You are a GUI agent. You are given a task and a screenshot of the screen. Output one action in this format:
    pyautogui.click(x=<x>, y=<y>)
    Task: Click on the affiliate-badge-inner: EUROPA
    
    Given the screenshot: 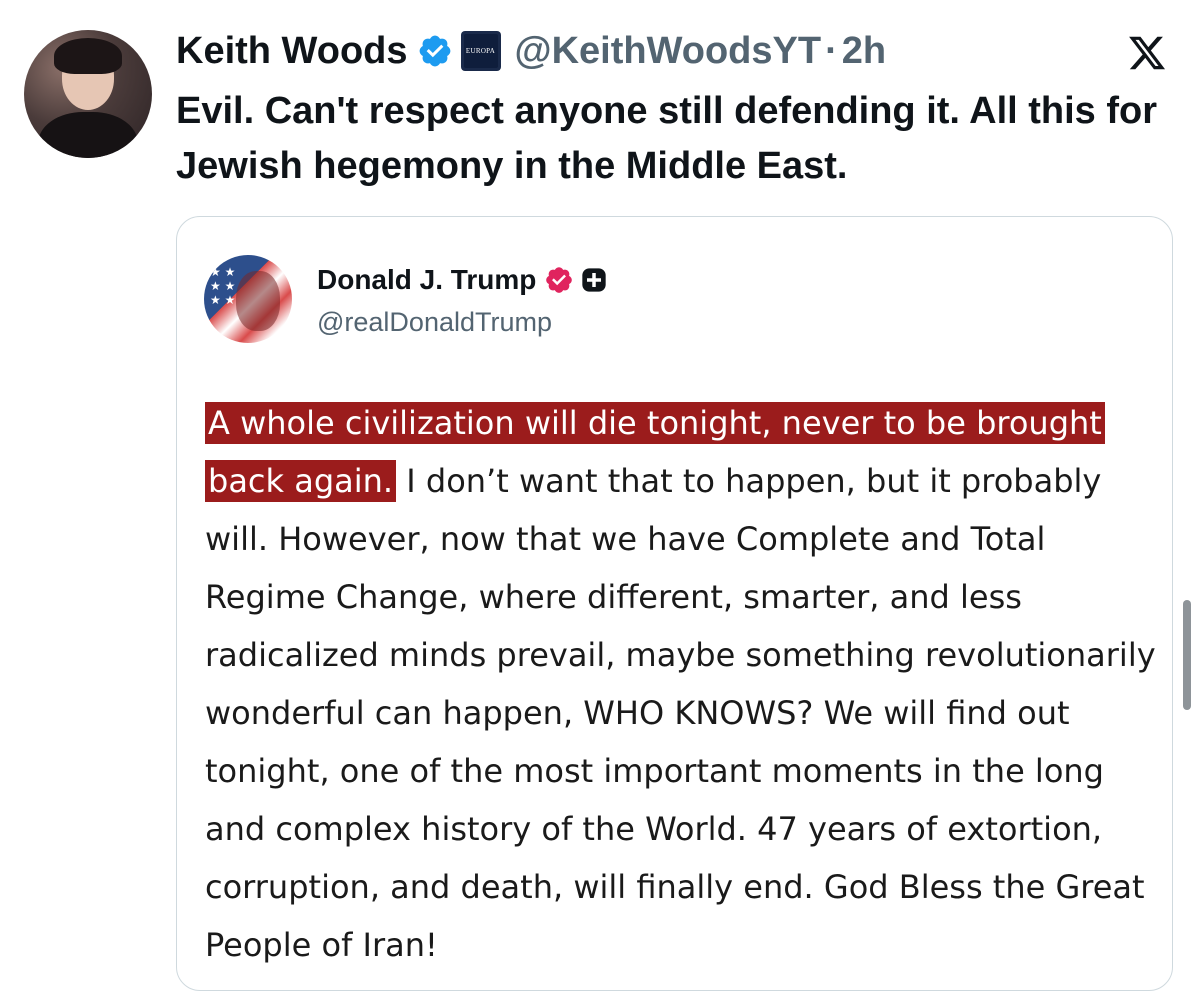 What is the action you would take?
    pyautogui.click(x=480, y=51)
    